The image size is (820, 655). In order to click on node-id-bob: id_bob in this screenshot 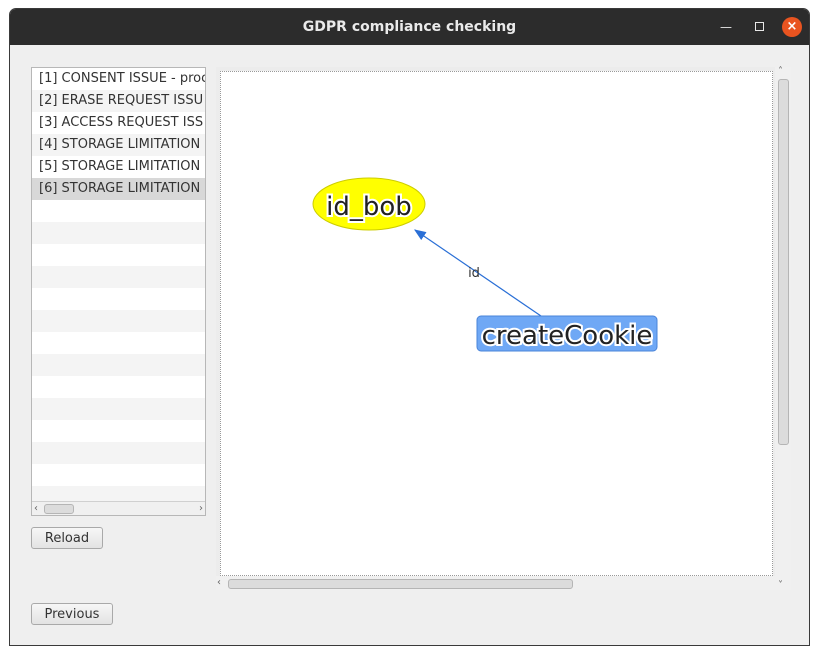, I will do `click(369, 204)`.